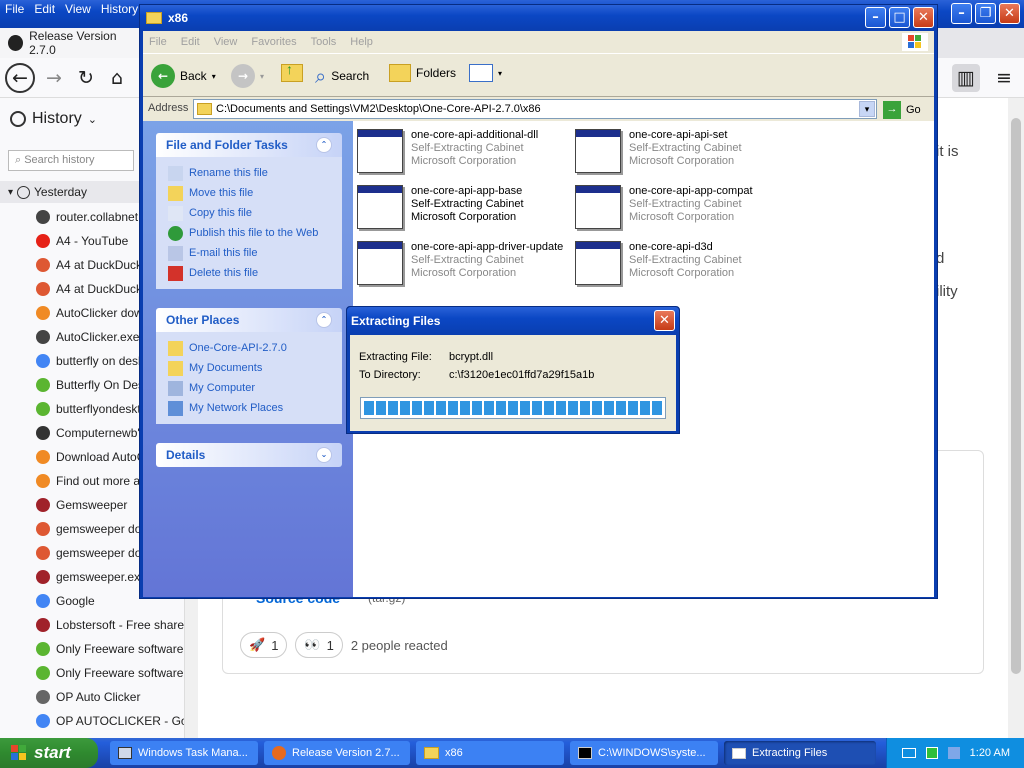 The image size is (1024, 768). What do you see at coordinates (685, 148) in the screenshot?
I see `file-type: Self-Extracting Cabinet` at bounding box center [685, 148].